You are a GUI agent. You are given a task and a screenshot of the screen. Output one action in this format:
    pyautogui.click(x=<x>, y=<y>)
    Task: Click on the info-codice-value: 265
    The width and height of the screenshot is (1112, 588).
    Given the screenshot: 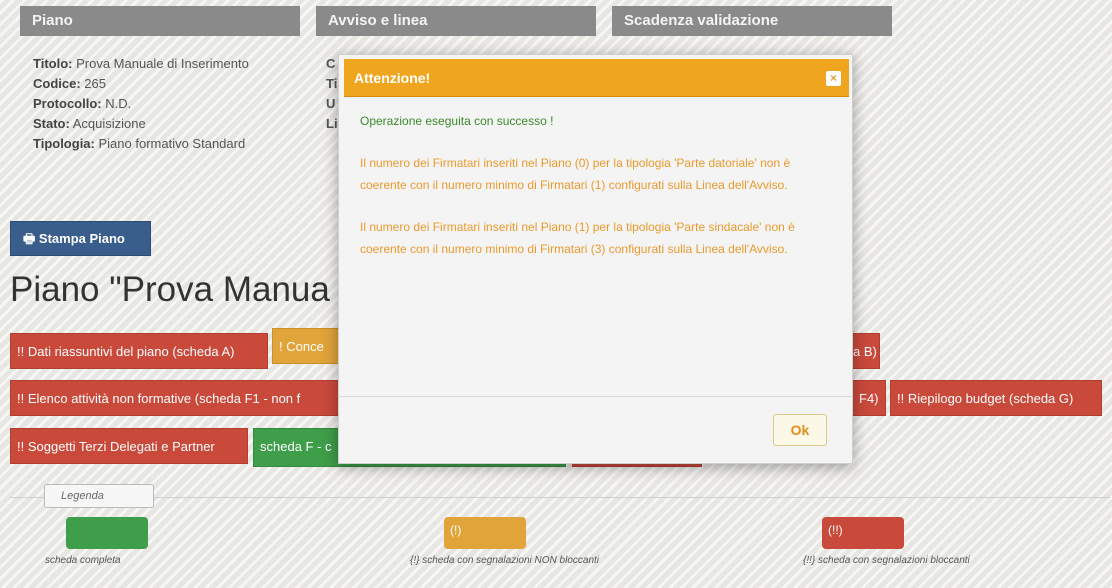 What is the action you would take?
    pyautogui.click(x=95, y=83)
    